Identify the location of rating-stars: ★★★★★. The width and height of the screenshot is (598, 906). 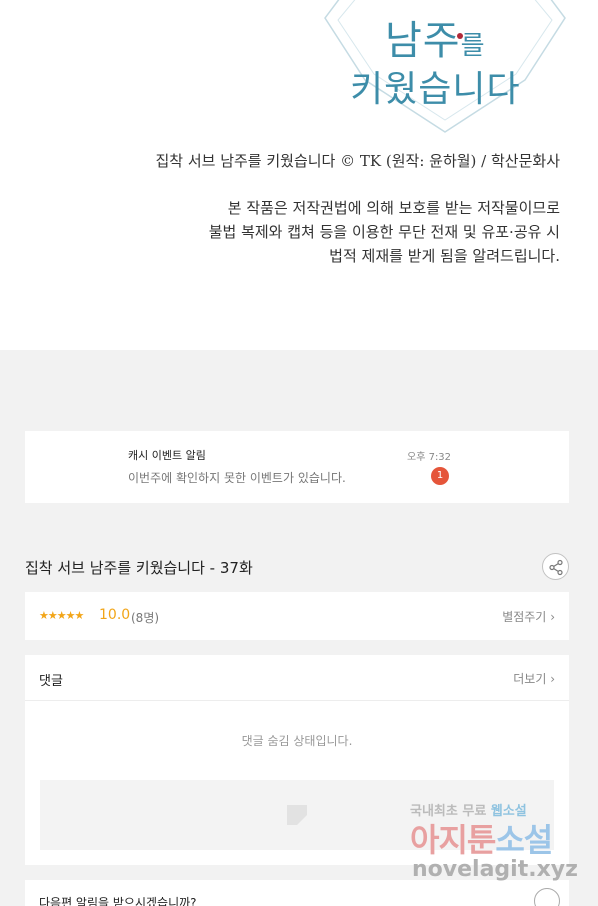
(61, 615).